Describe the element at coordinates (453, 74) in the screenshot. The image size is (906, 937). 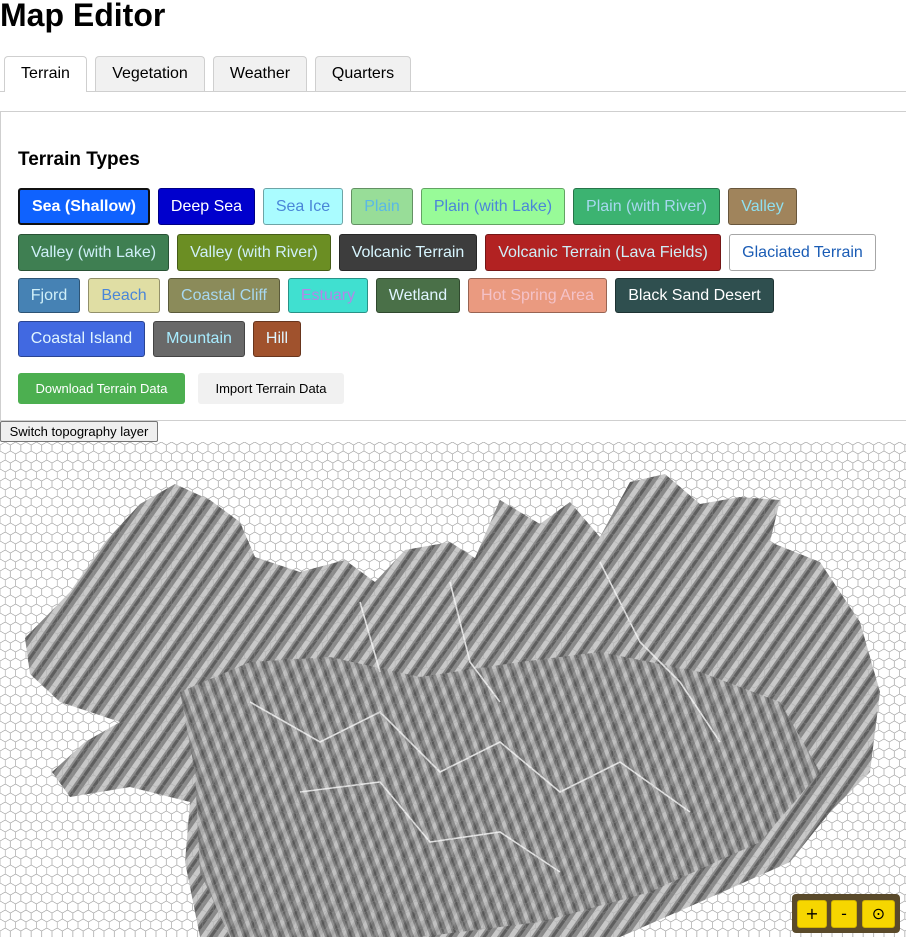
I see `tab-bar: Terrain Vegetation Weather Quarters` at that location.